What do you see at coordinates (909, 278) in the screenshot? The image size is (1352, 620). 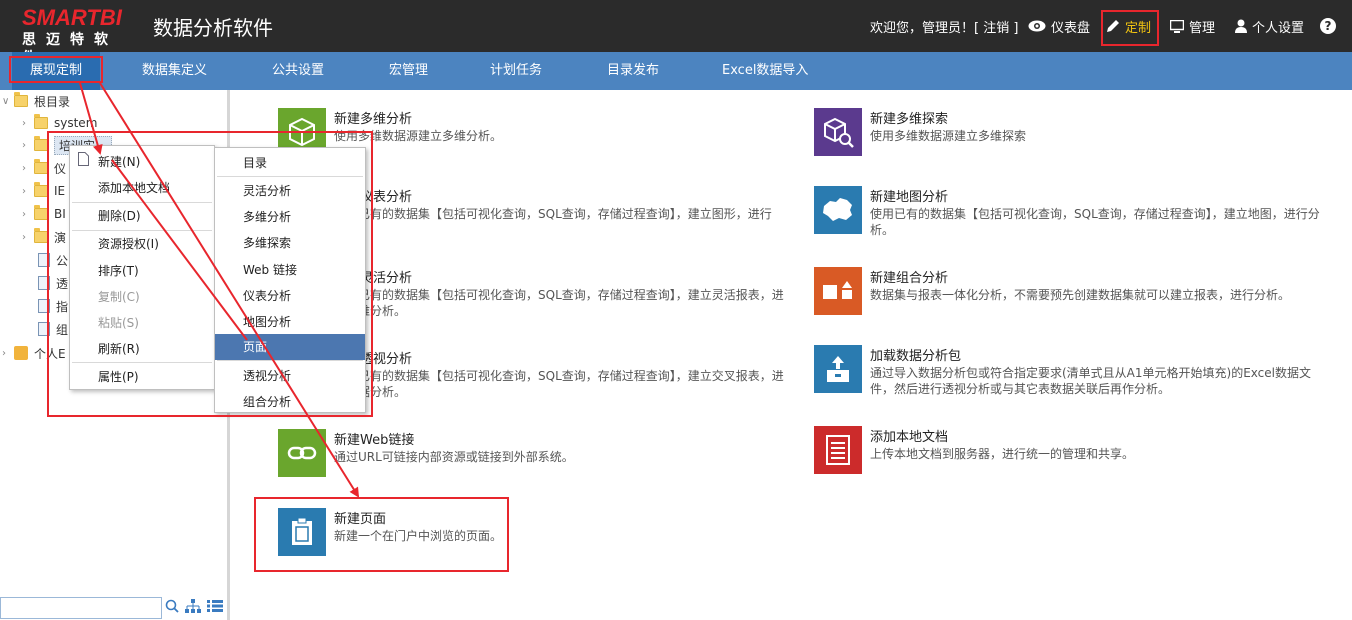 I see `card-title: 新建组合分析` at bounding box center [909, 278].